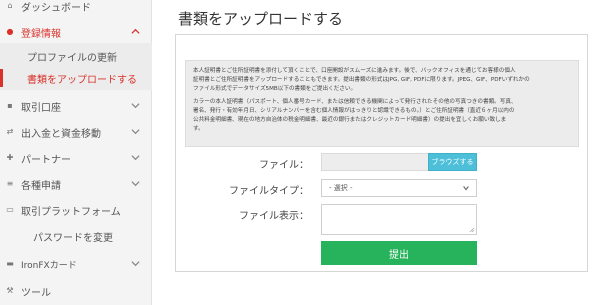 Image resolution: width=602 pixels, height=305 pixels. I want to click on file-type-label: ファイルタイプ：, so click(269, 191).